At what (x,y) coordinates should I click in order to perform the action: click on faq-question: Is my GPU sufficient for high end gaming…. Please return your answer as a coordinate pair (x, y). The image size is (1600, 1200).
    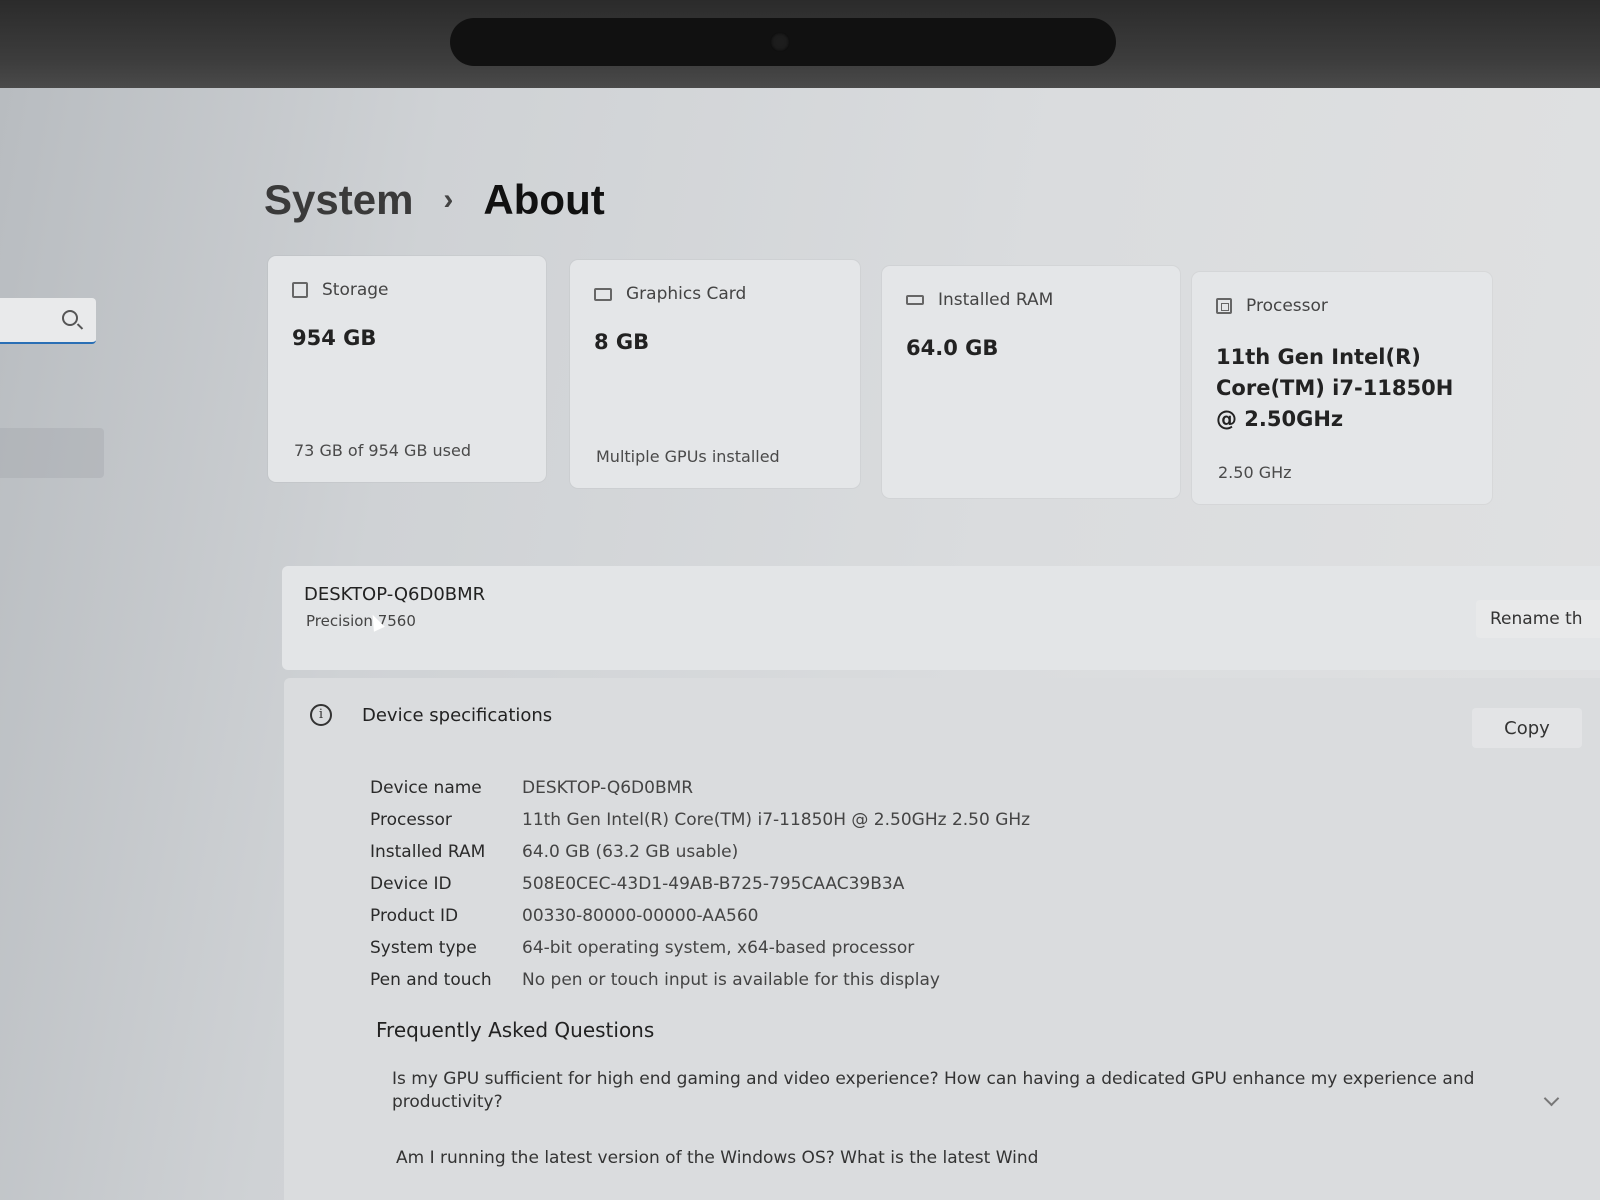
    Looking at the image, I should click on (952, 1091).